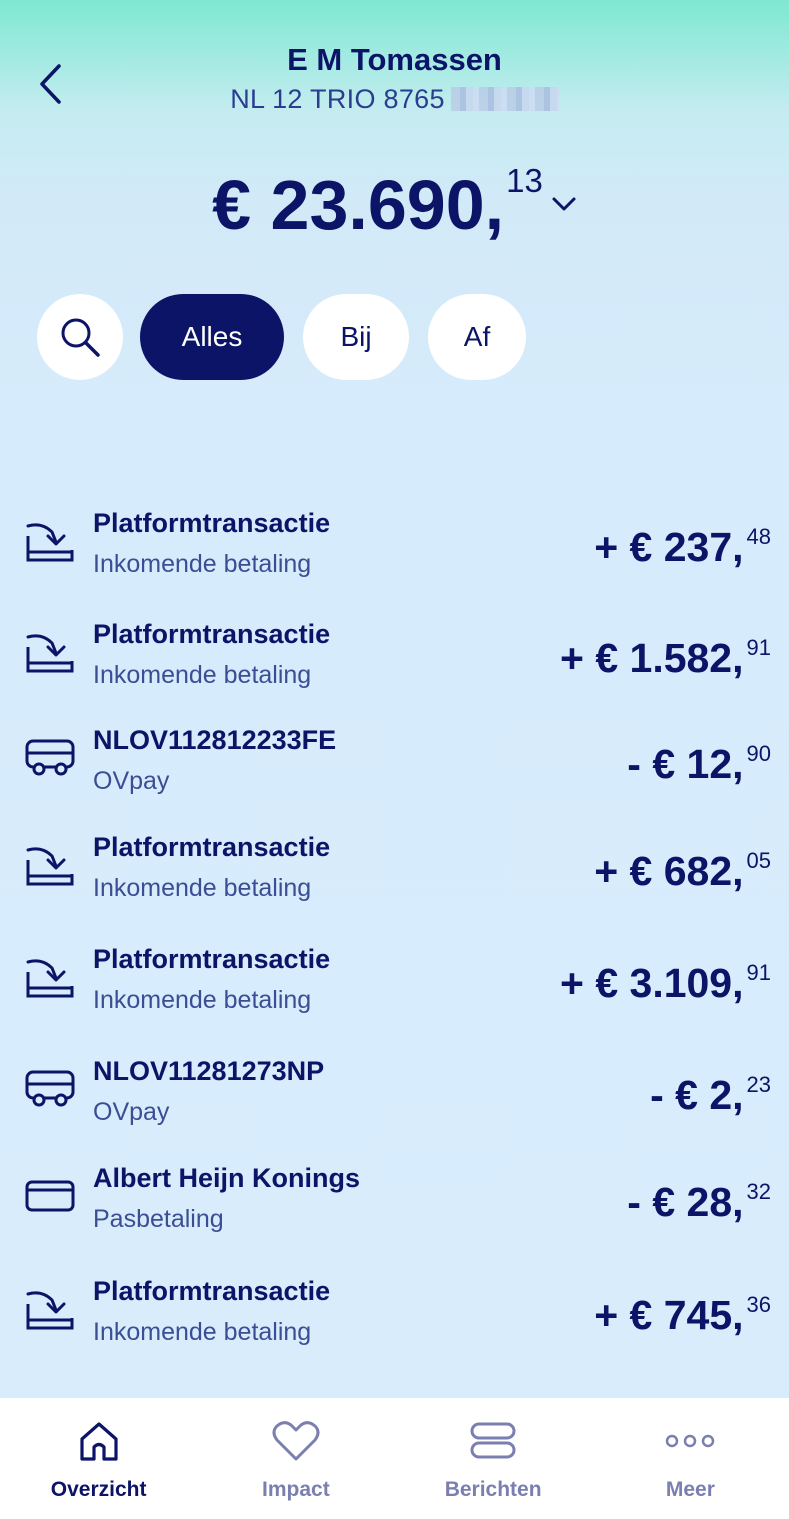 The height and width of the screenshot is (1519, 789). Describe the element at coordinates (337, 99) in the screenshot. I see `iban-text: NL 12 TRIO 8765` at that location.